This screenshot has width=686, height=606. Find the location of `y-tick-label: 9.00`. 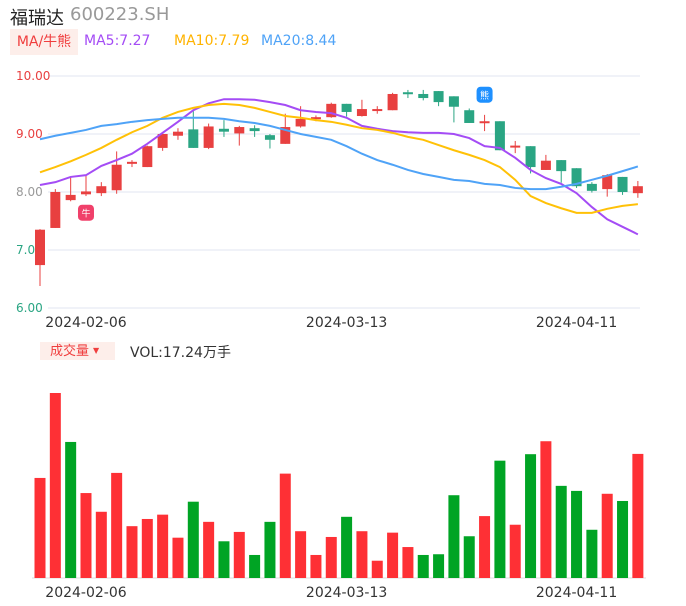

y-tick-label: 9.00 is located at coordinates (29, 134).